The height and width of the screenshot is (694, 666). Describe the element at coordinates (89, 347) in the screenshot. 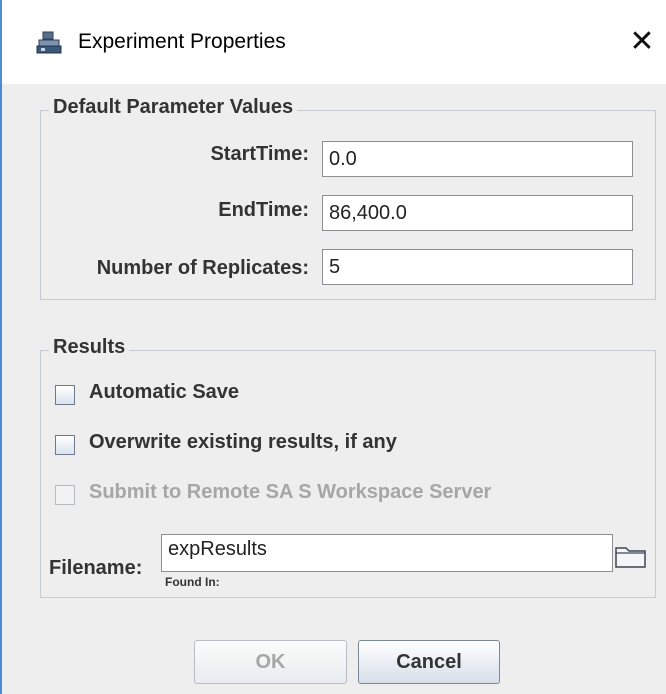

I see `group-title-results: Results` at that location.